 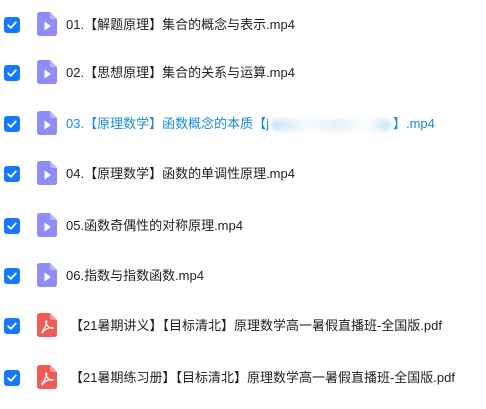 I want to click on file-row: 06.指数与指数函数.mp4, so click(x=243, y=276).